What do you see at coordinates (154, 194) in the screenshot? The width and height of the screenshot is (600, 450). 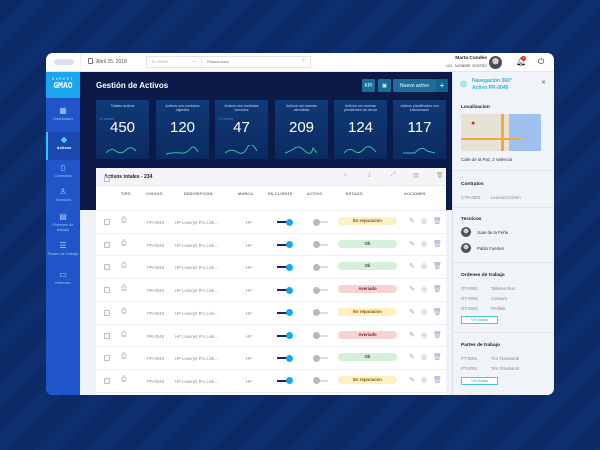 I see `column-header: CODIGO` at bounding box center [154, 194].